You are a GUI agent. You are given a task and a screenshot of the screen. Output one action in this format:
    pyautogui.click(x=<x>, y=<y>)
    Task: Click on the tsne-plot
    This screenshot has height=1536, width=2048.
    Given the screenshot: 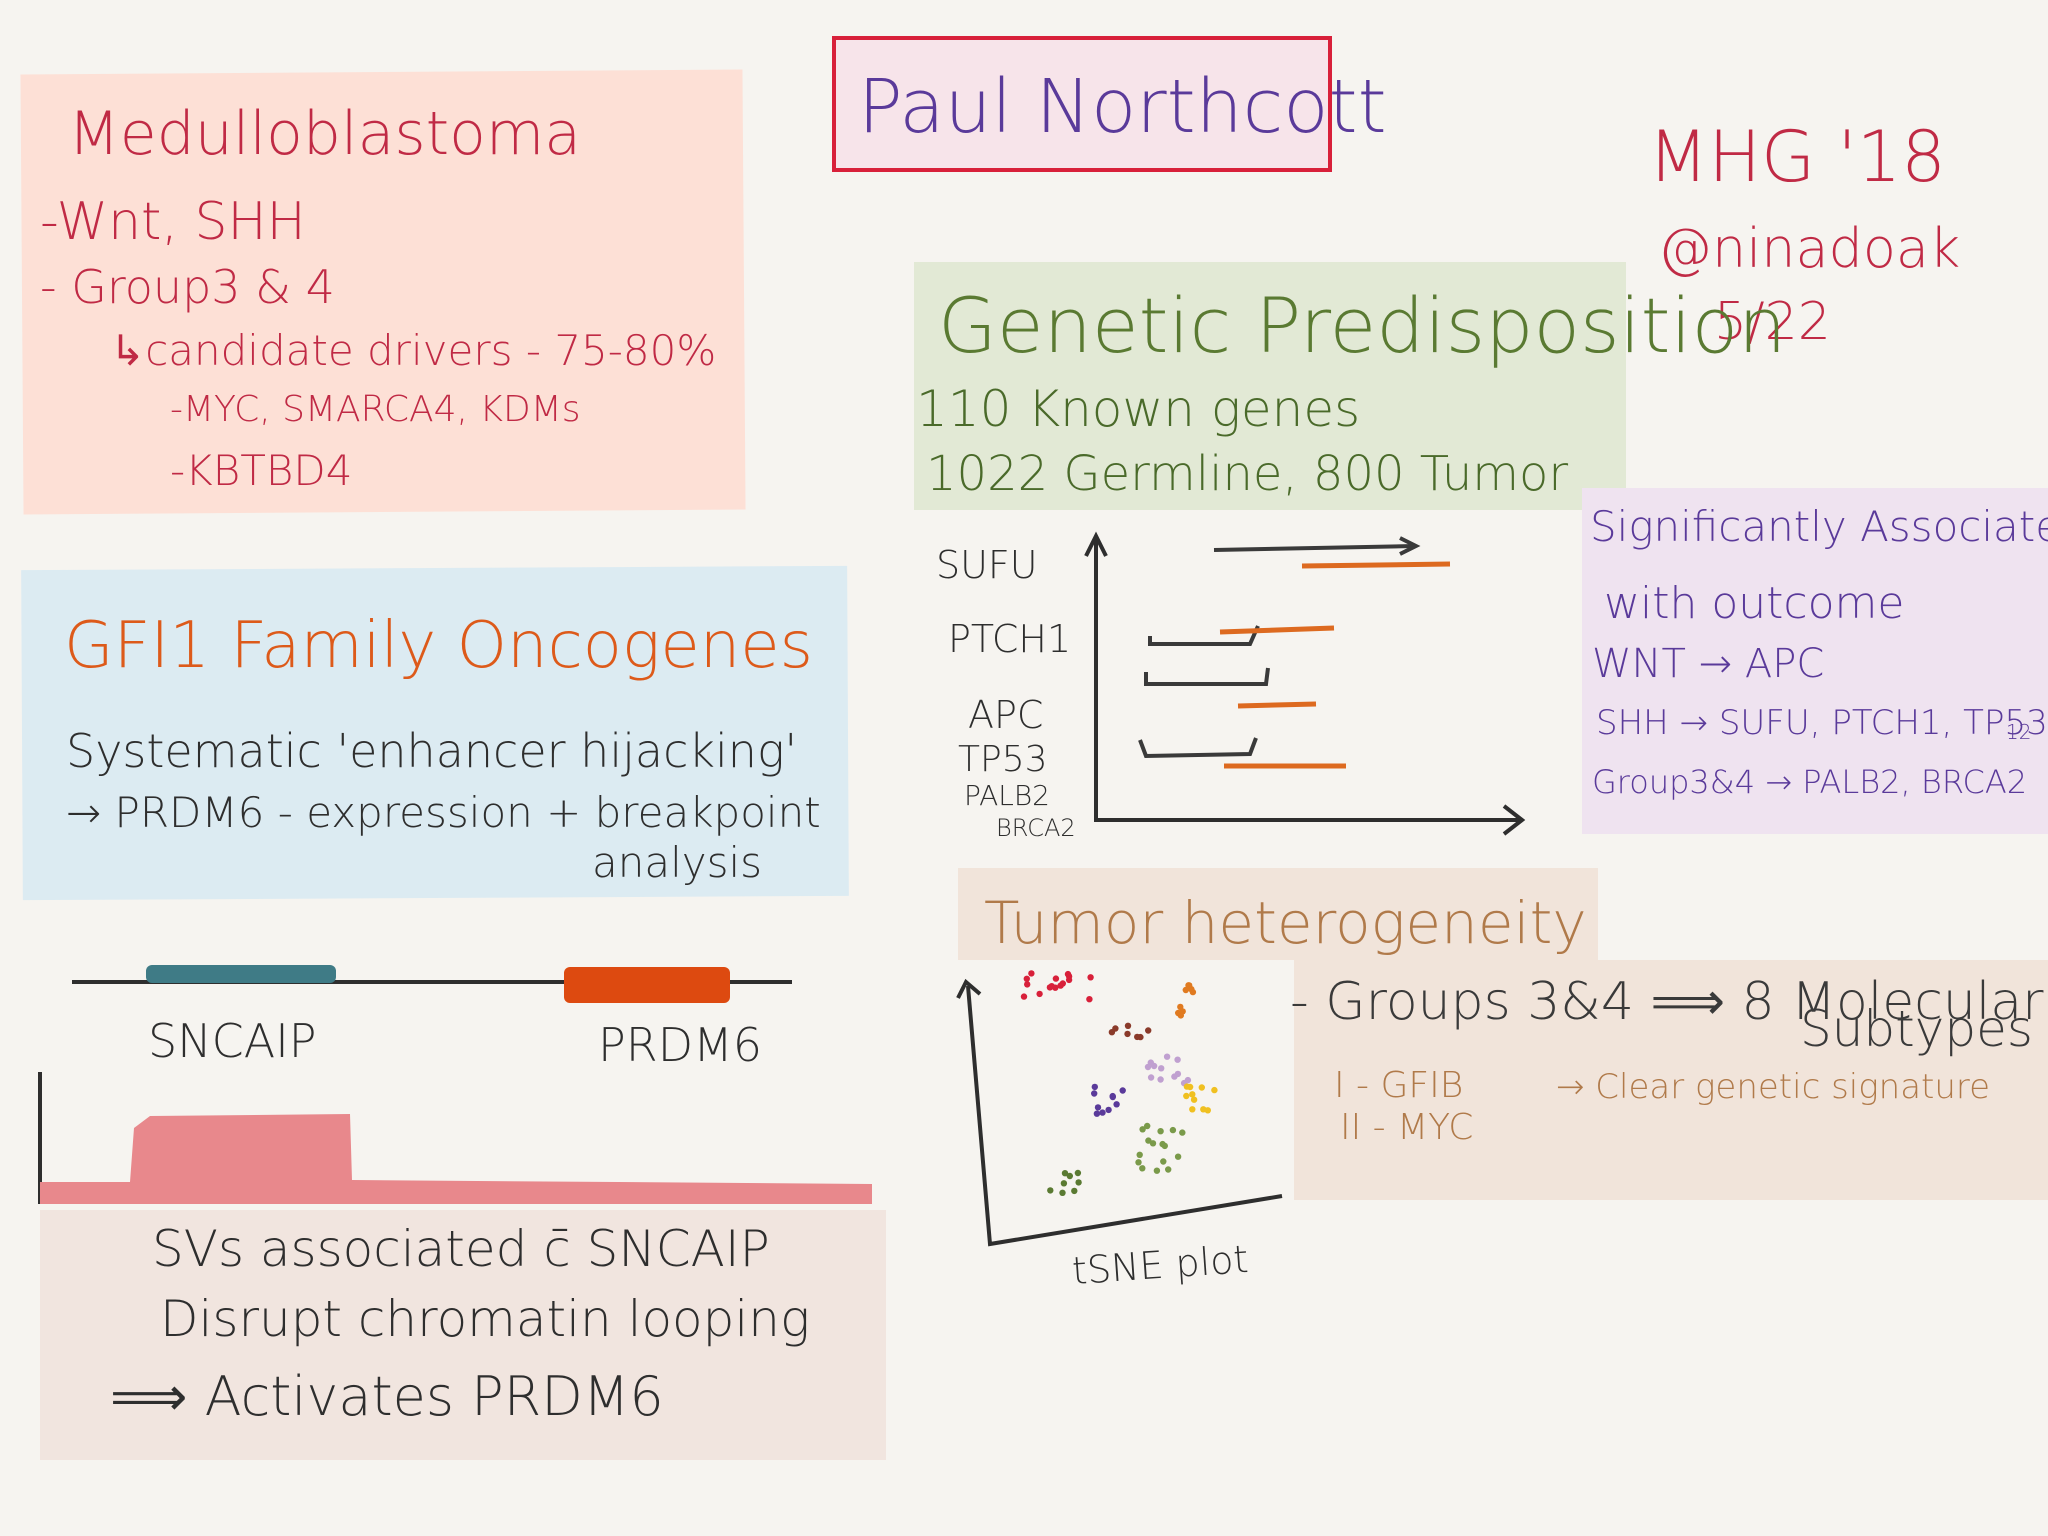 What is the action you would take?
    pyautogui.click(x=1119, y=1108)
    